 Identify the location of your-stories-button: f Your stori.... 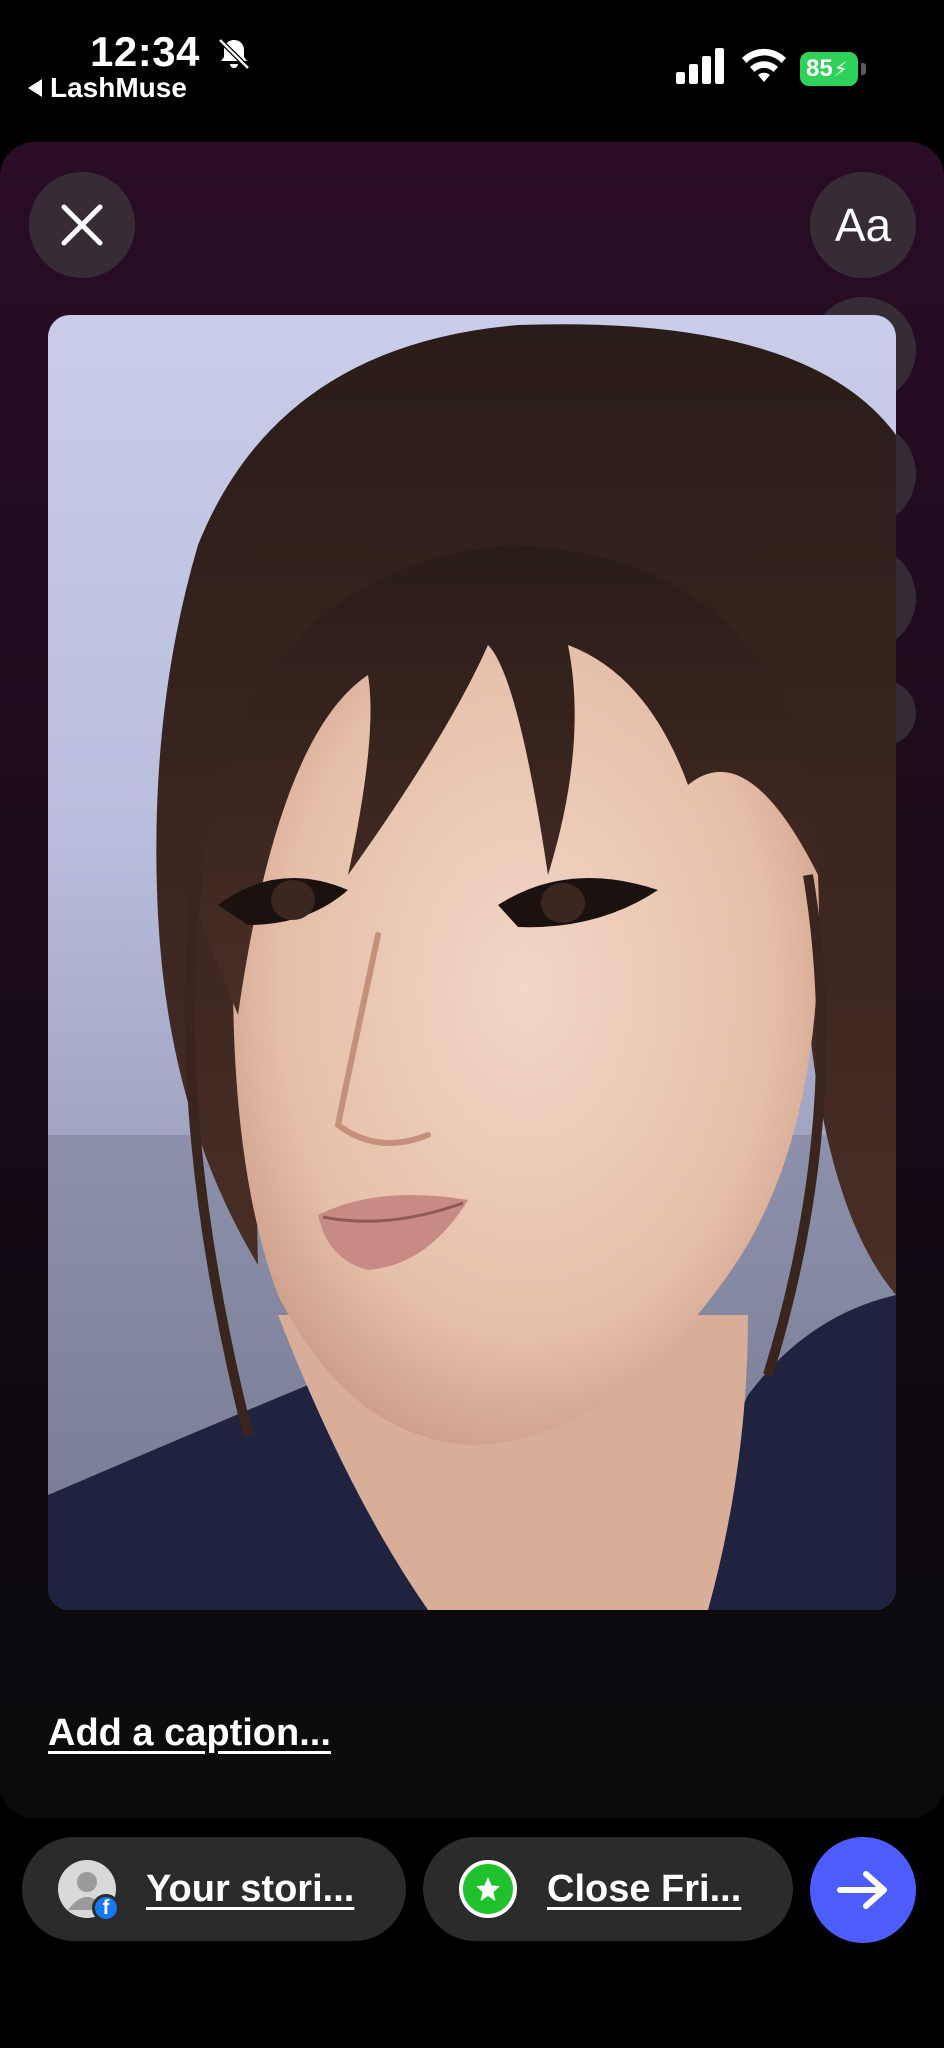
(214, 1889).